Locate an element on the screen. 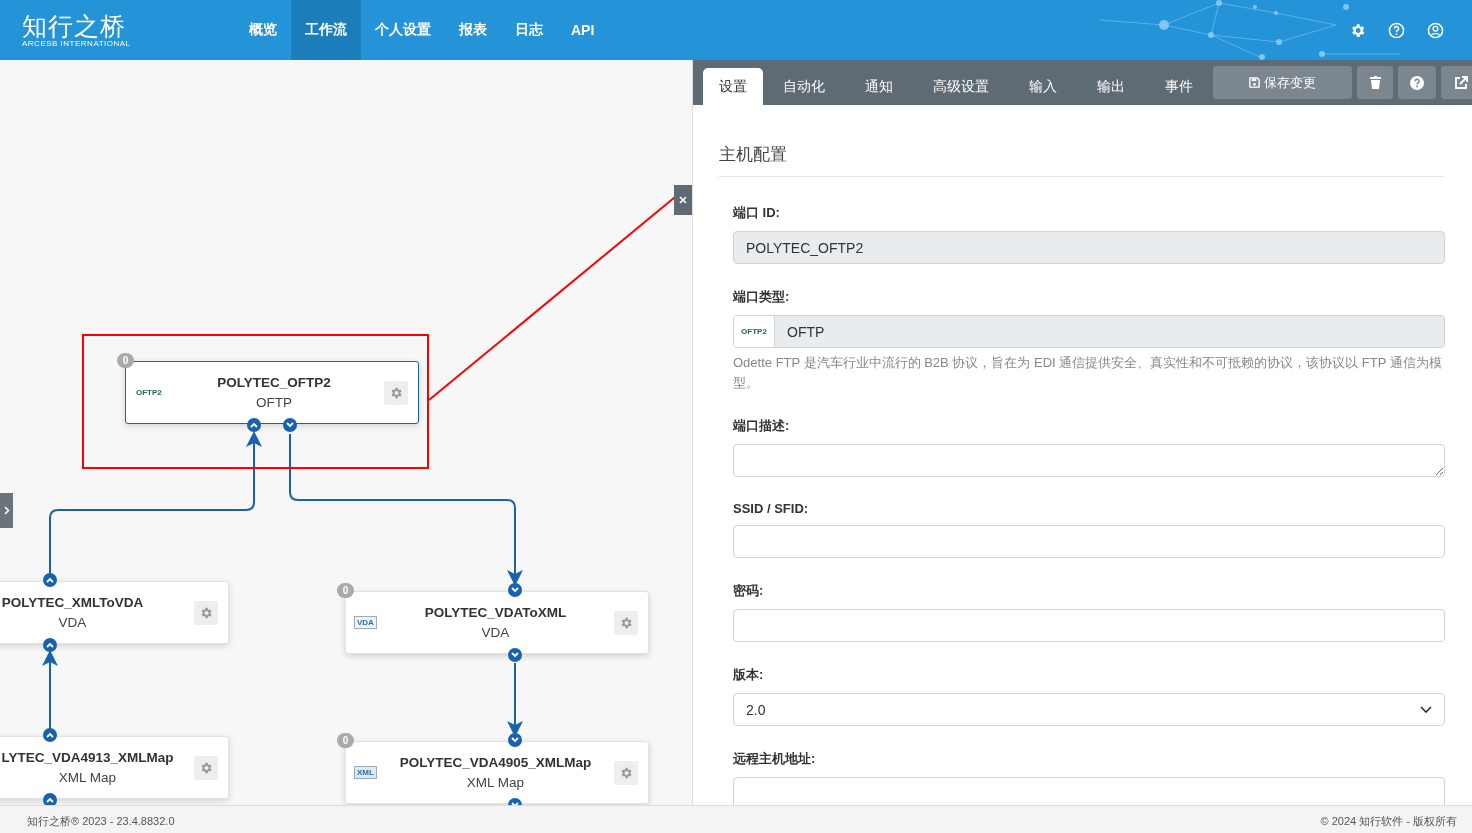 The width and height of the screenshot is (1472, 833). nav-item: 报表 is located at coordinates (473, 30).